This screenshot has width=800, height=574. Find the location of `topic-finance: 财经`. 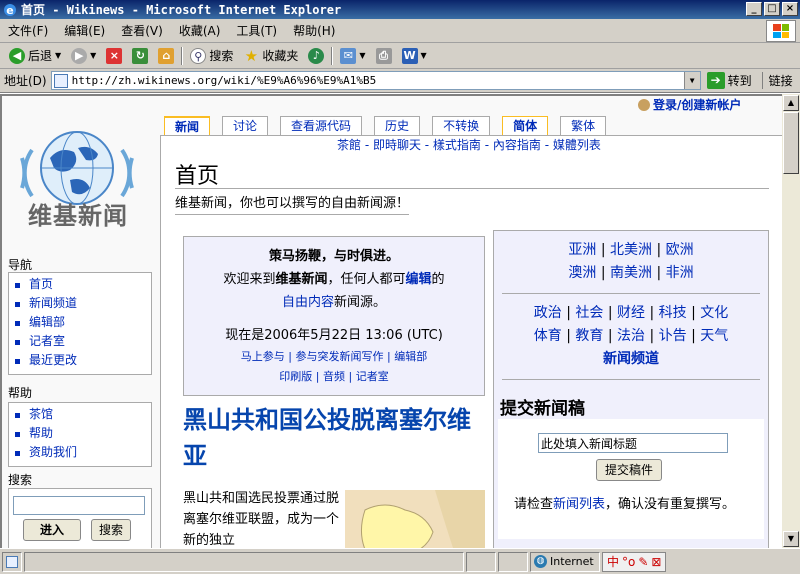

topic-finance: 财经 is located at coordinates (631, 313).